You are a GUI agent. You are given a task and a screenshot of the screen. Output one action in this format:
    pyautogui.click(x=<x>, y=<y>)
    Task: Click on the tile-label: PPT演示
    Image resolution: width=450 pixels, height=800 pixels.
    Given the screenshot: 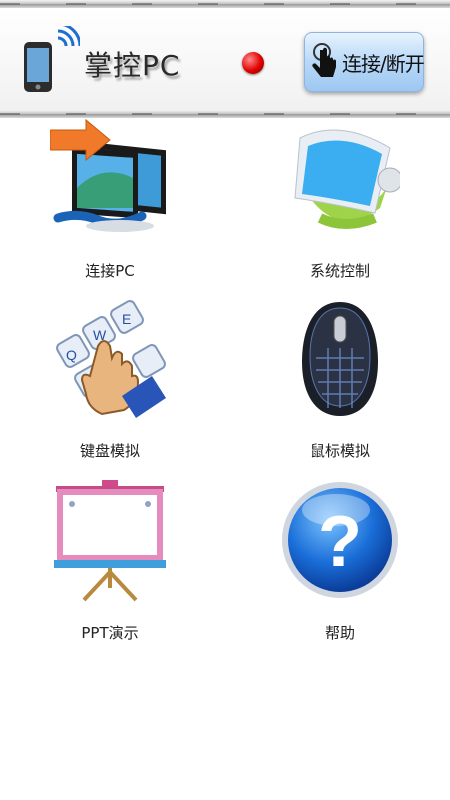 What is the action you would take?
    pyautogui.click(x=110, y=633)
    